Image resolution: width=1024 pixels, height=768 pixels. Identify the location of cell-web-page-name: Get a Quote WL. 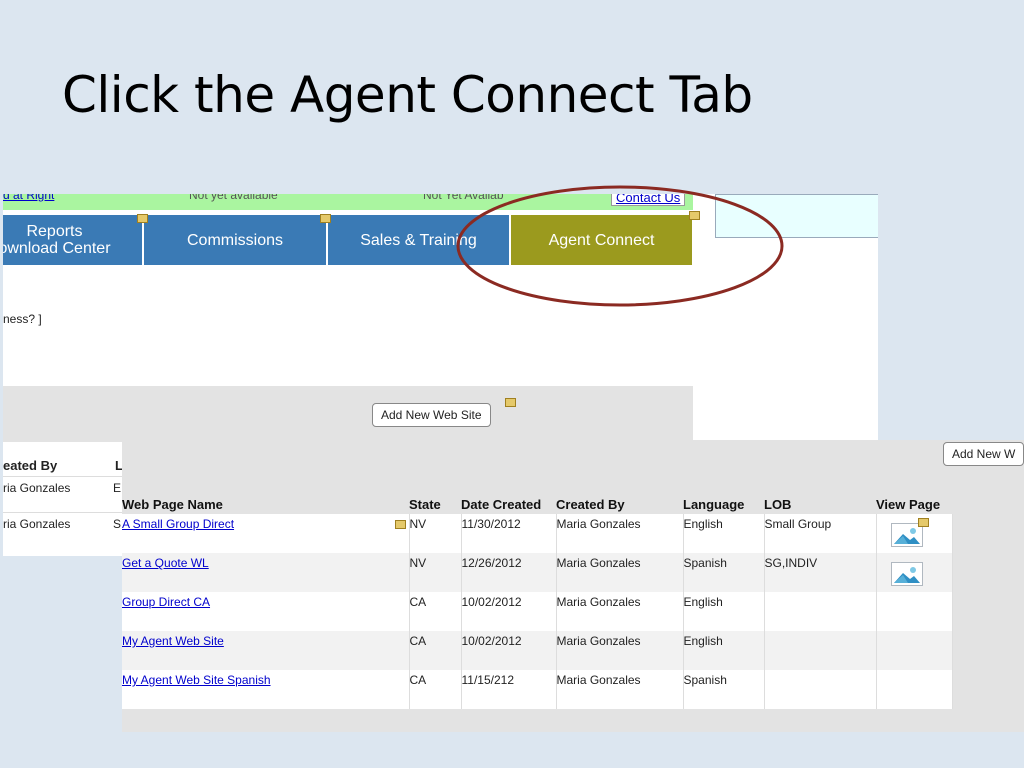
(265, 572).